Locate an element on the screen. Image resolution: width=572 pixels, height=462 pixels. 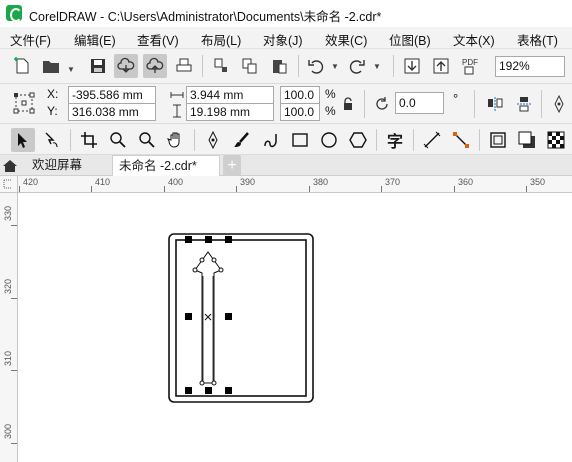
menu-object: 对象(J) is located at coordinates (283, 39).